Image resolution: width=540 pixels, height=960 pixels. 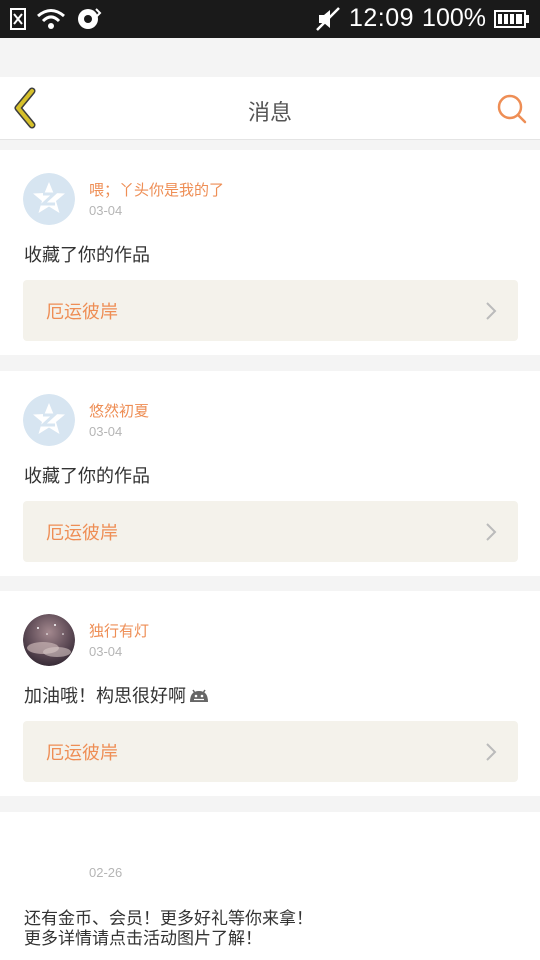 I want to click on username: 悠然初夏, so click(x=119, y=410).